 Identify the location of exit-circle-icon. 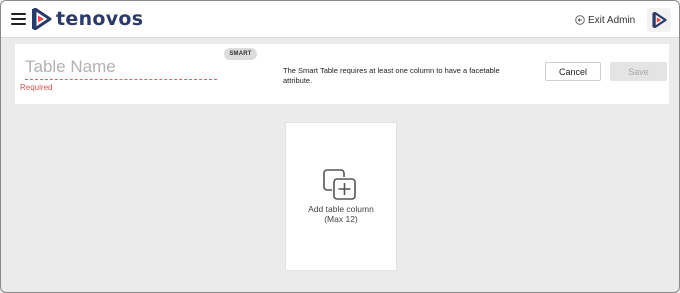
(580, 20).